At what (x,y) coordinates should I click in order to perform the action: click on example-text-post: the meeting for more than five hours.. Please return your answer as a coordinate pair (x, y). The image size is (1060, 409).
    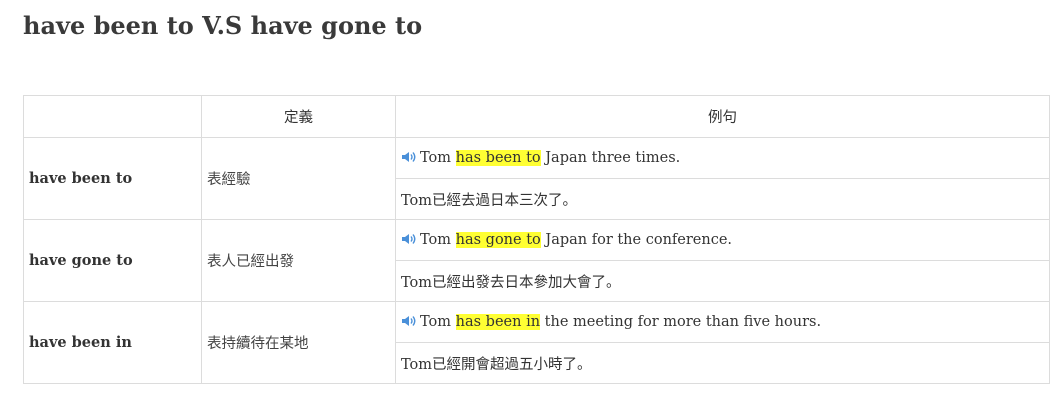
    Looking at the image, I should click on (681, 322).